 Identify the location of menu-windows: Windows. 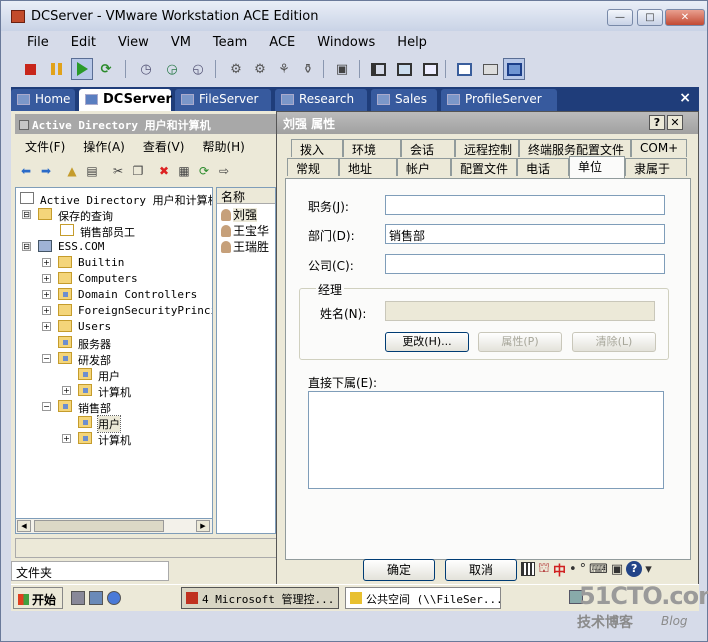
(345, 43).